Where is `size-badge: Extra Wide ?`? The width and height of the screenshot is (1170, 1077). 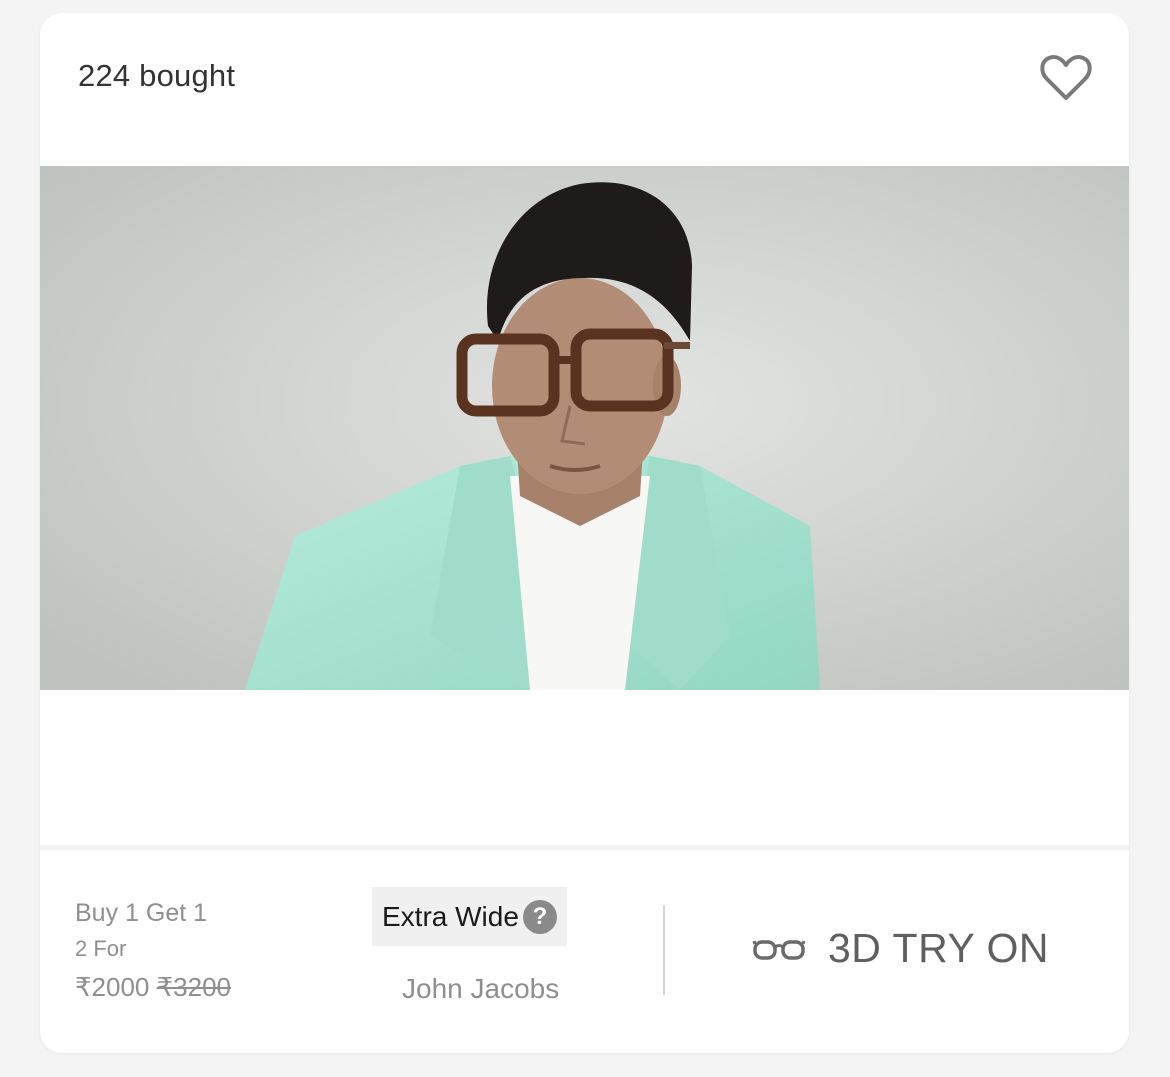 size-badge: Extra Wide ? is located at coordinates (469, 916).